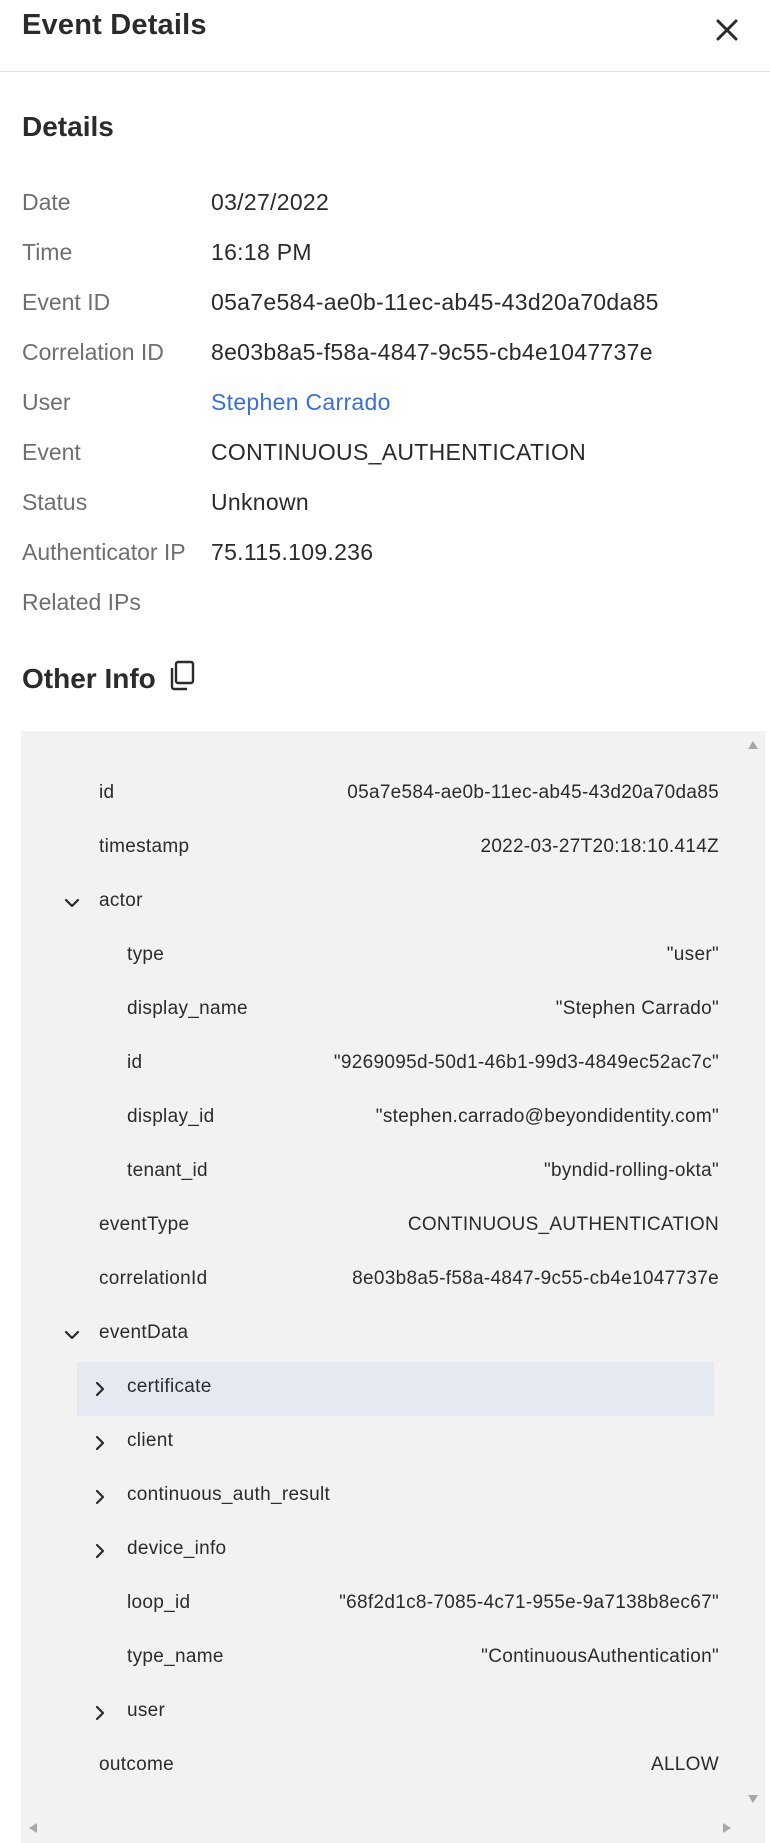 Image resolution: width=770 pixels, height=1843 pixels. I want to click on tree-value: "Stephen Carrado", so click(637, 1008).